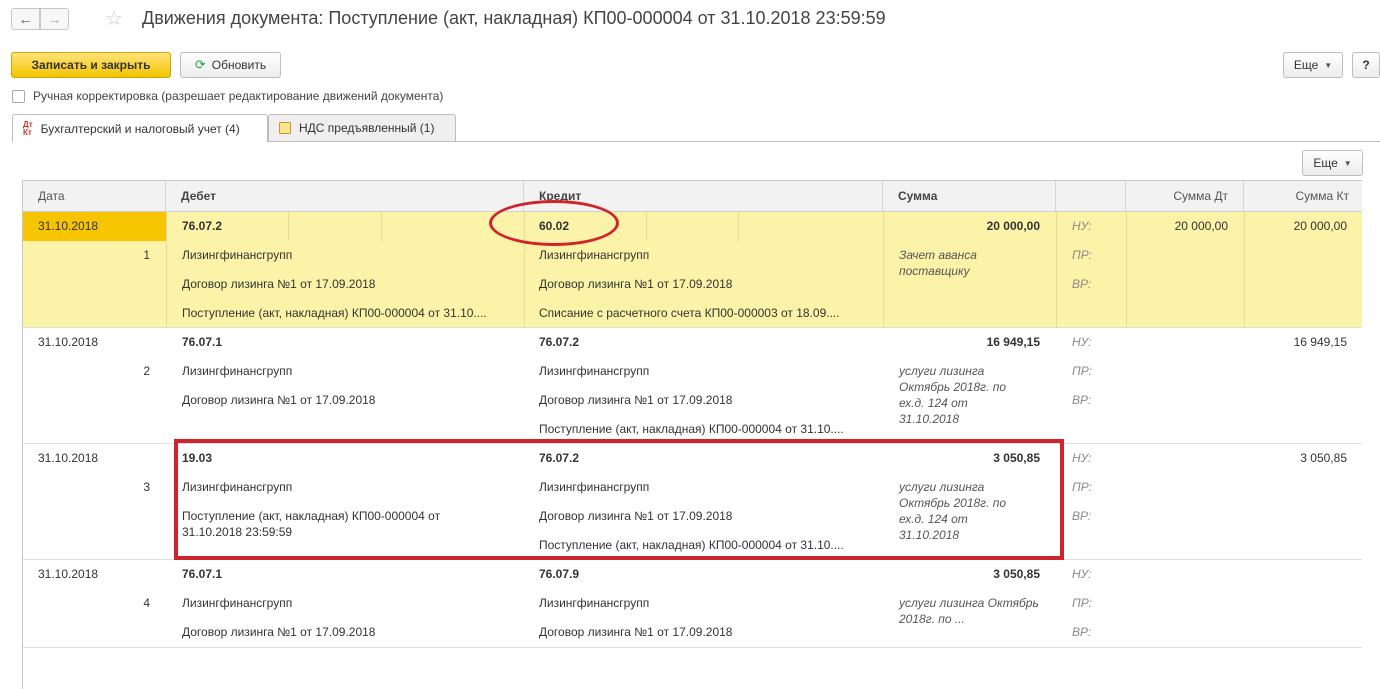 The image size is (1380, 689). What do you see at coordinates (146, 255) in the screenshot?
I see `row-number: 1` at bounding box center [146, 255].